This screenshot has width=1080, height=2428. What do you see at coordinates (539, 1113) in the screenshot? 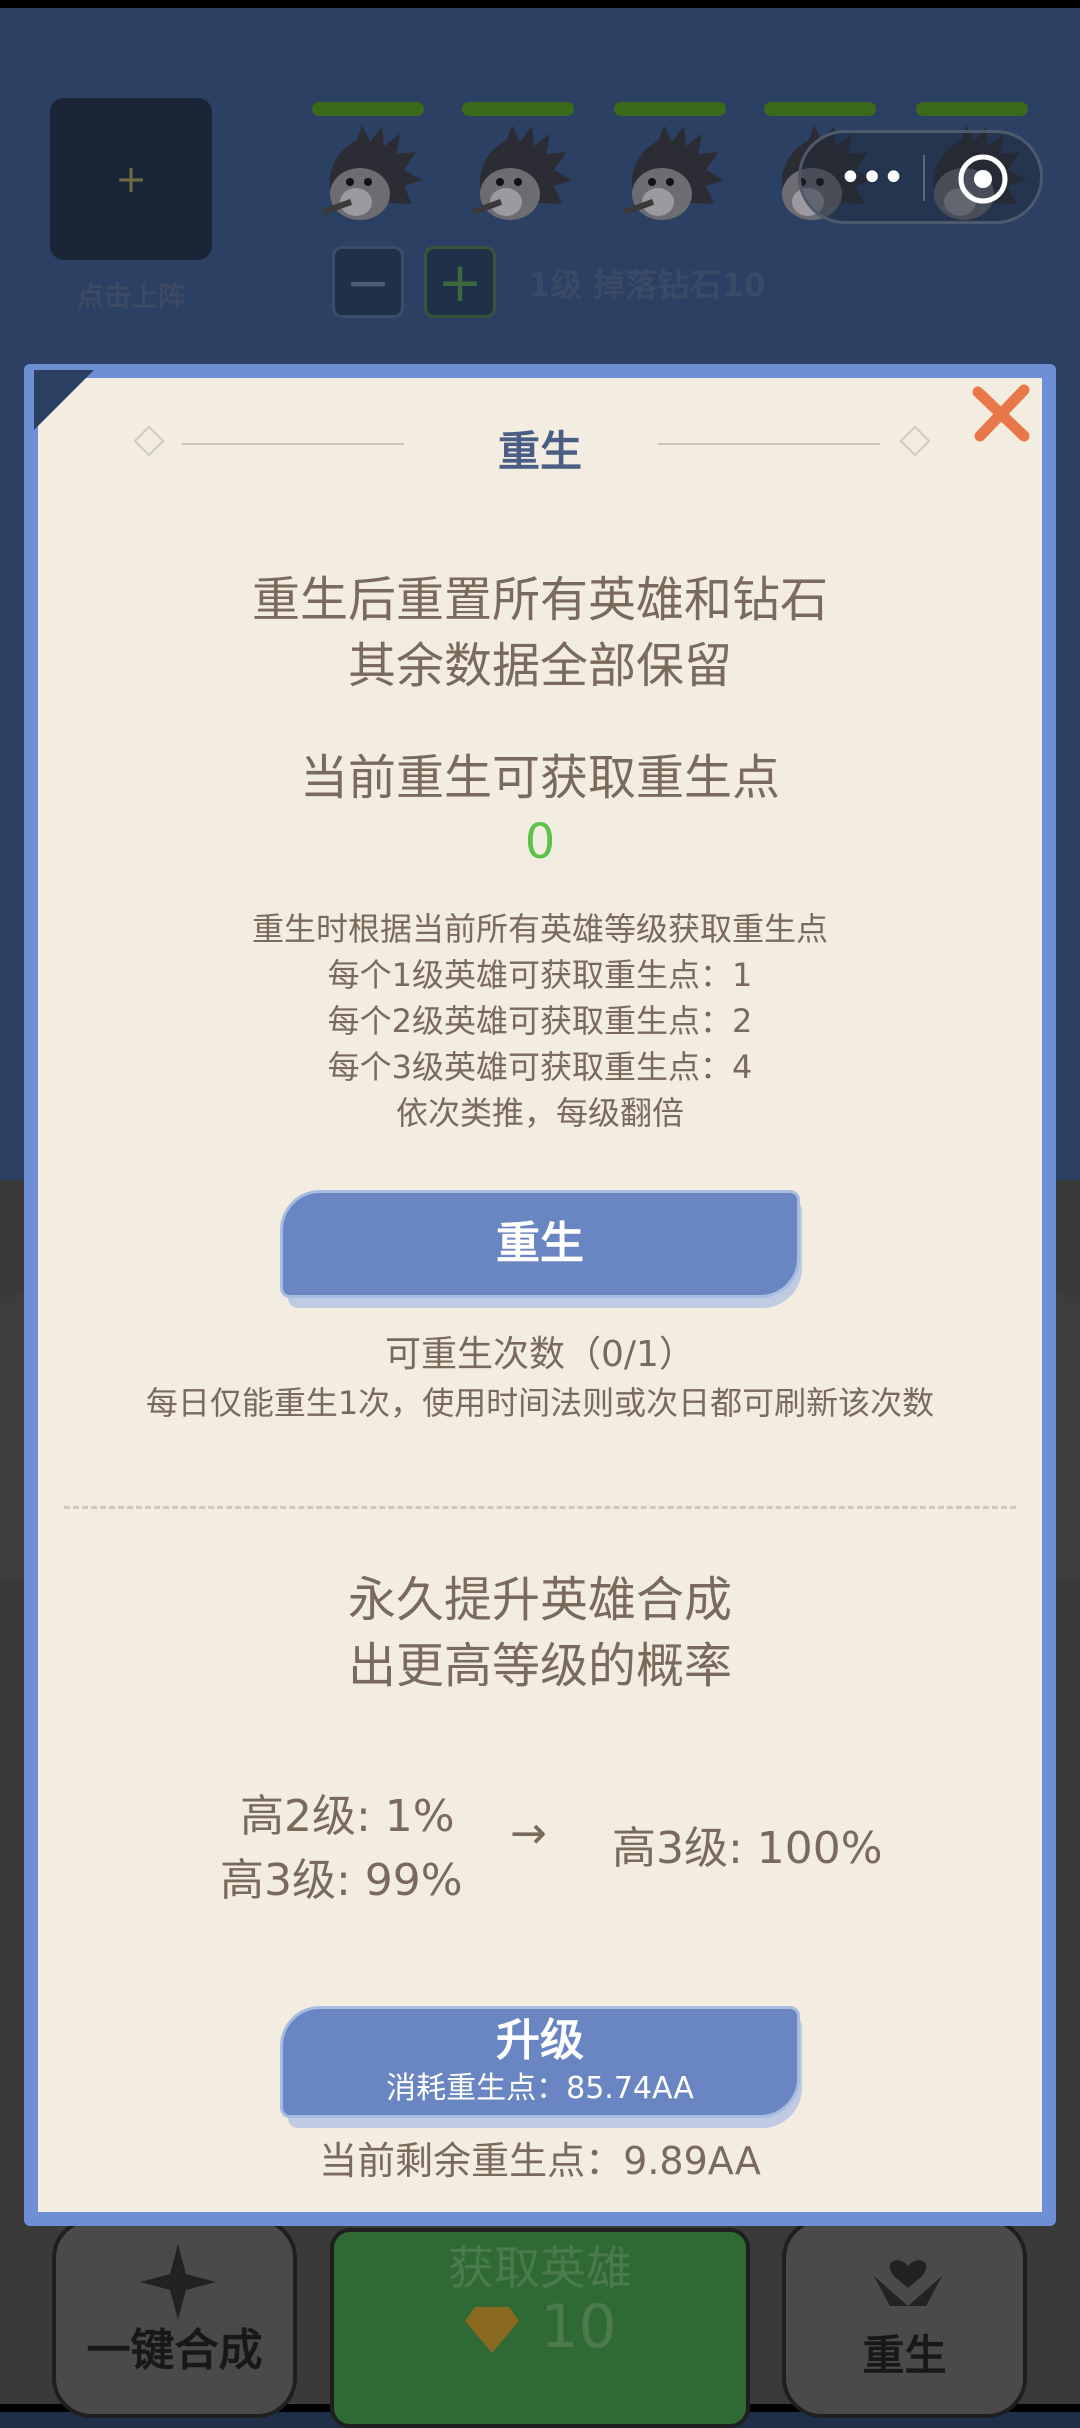
I see `rule-line: 依次类推，每级翻倍` at bounding box center [539, 1113].